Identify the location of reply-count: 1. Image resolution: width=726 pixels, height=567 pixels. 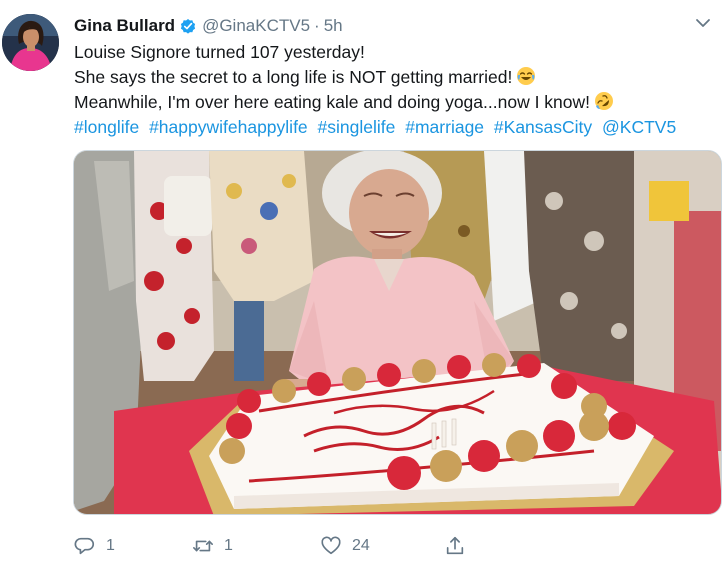
(110, 545).